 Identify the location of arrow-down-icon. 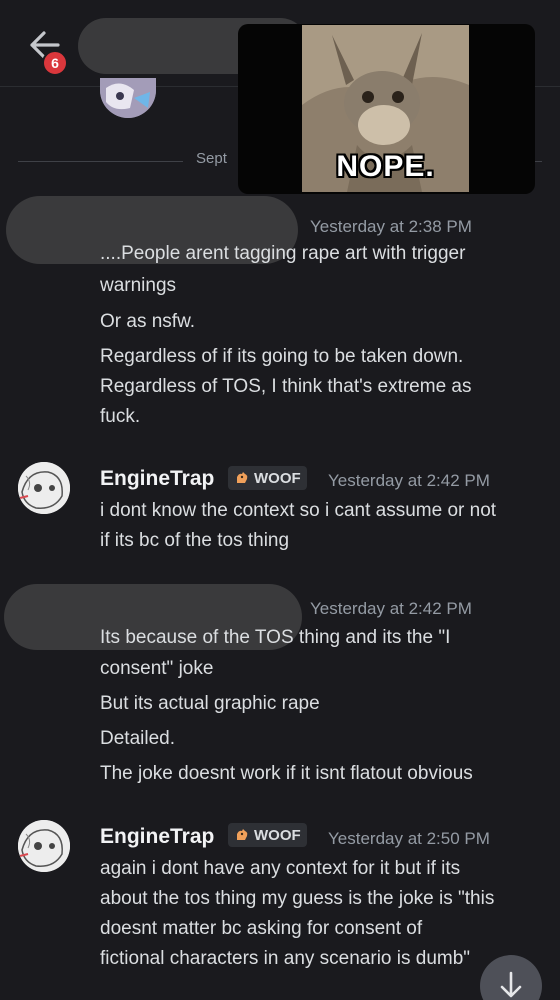
(511, 984).